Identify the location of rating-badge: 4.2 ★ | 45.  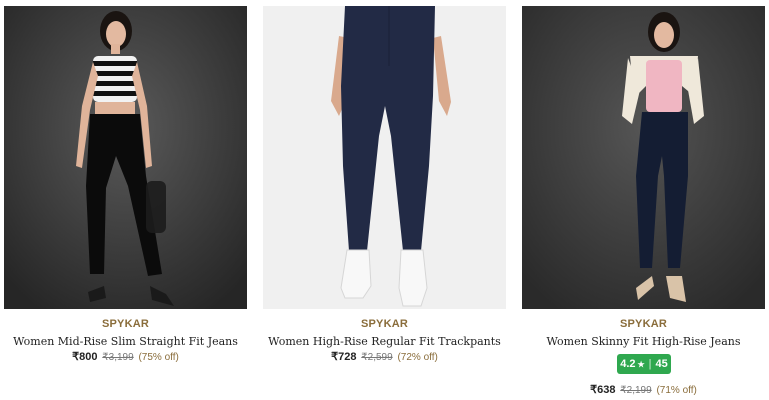
(644, 364).